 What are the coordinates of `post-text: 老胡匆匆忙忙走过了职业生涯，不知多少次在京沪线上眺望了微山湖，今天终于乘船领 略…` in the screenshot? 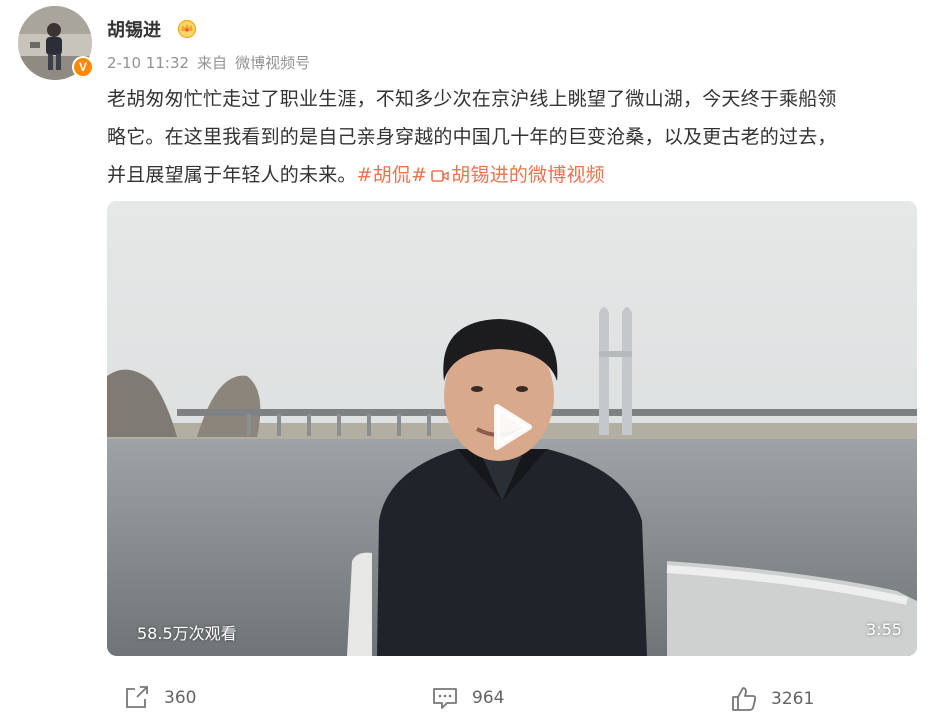 It's located at (512, 137).